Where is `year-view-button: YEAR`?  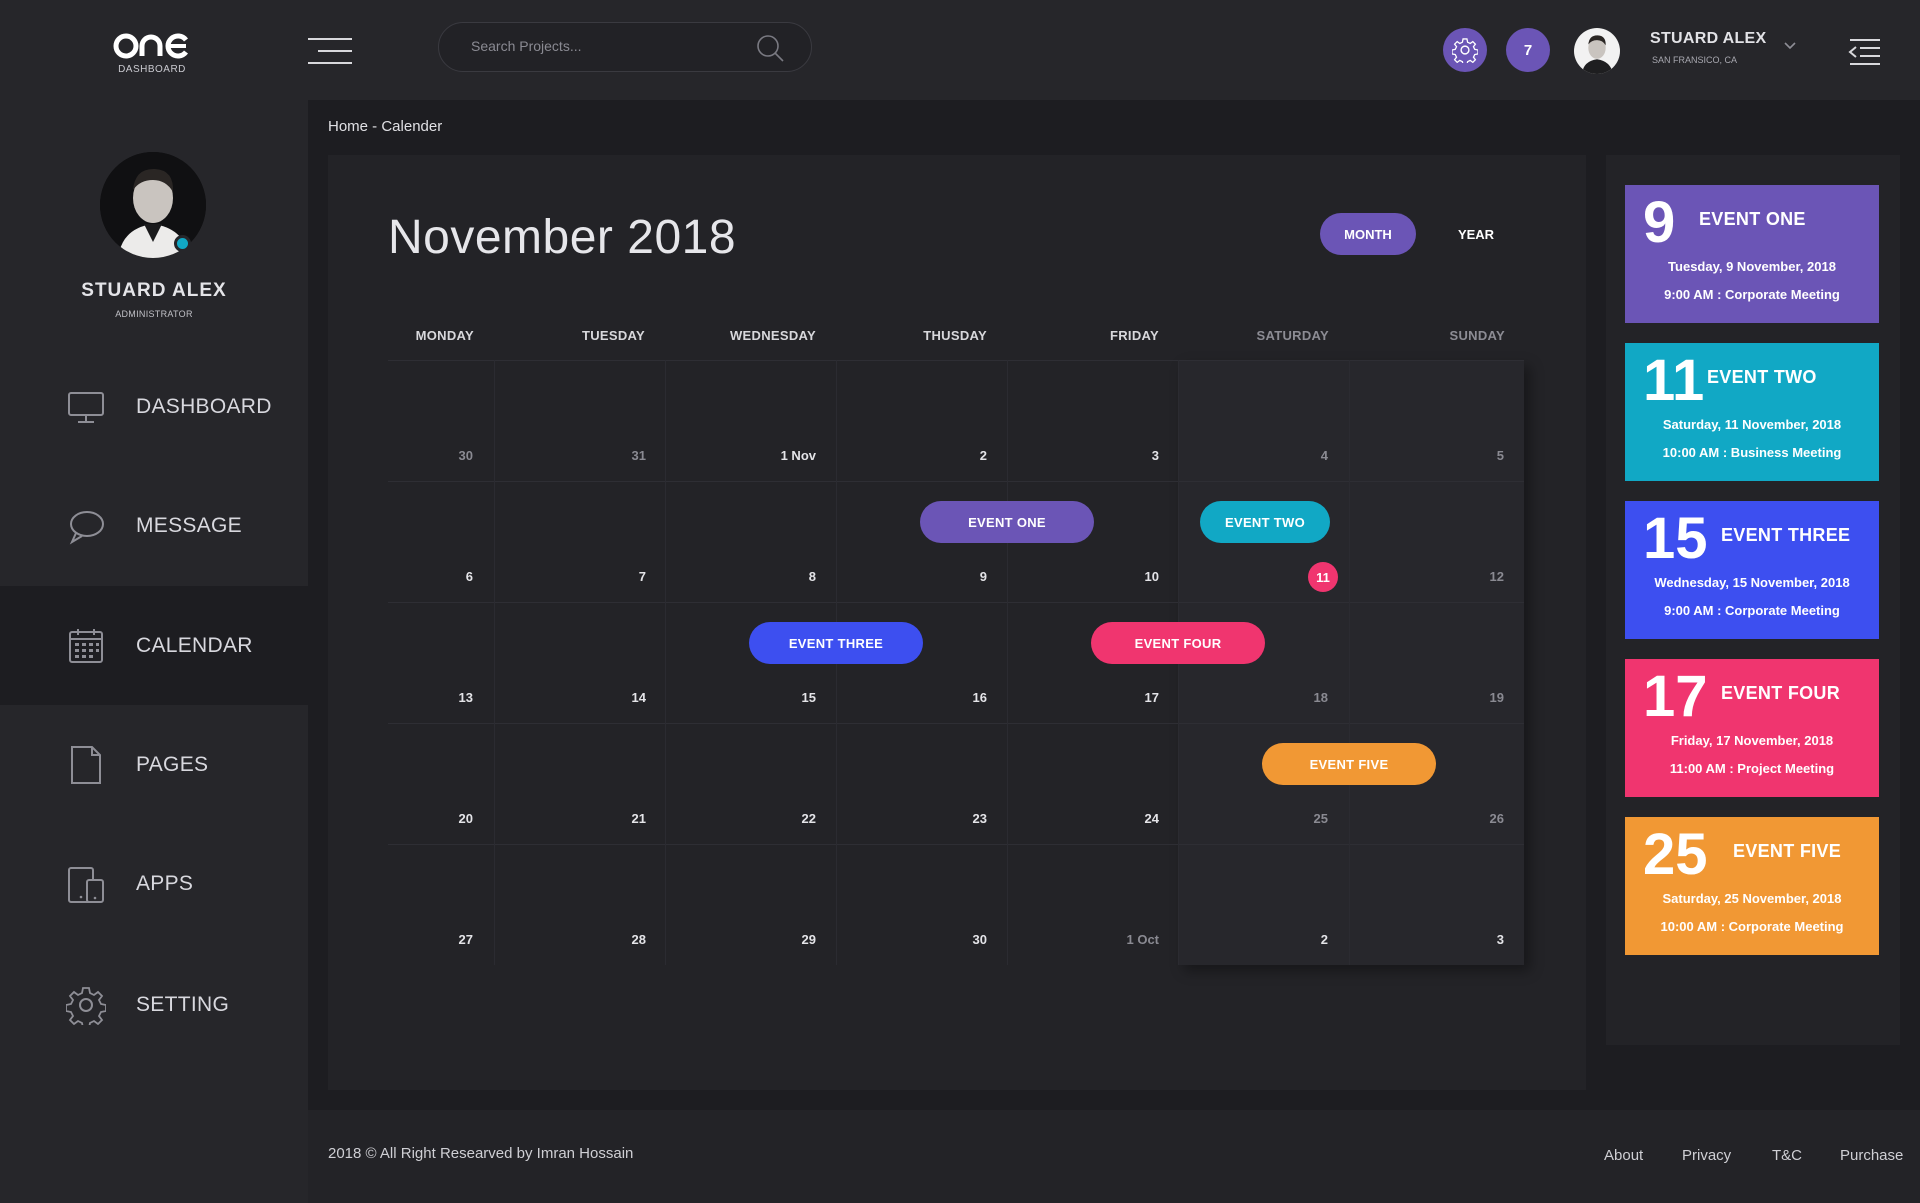
year-view-button: YEAR is located at coordinates (1476, 234).